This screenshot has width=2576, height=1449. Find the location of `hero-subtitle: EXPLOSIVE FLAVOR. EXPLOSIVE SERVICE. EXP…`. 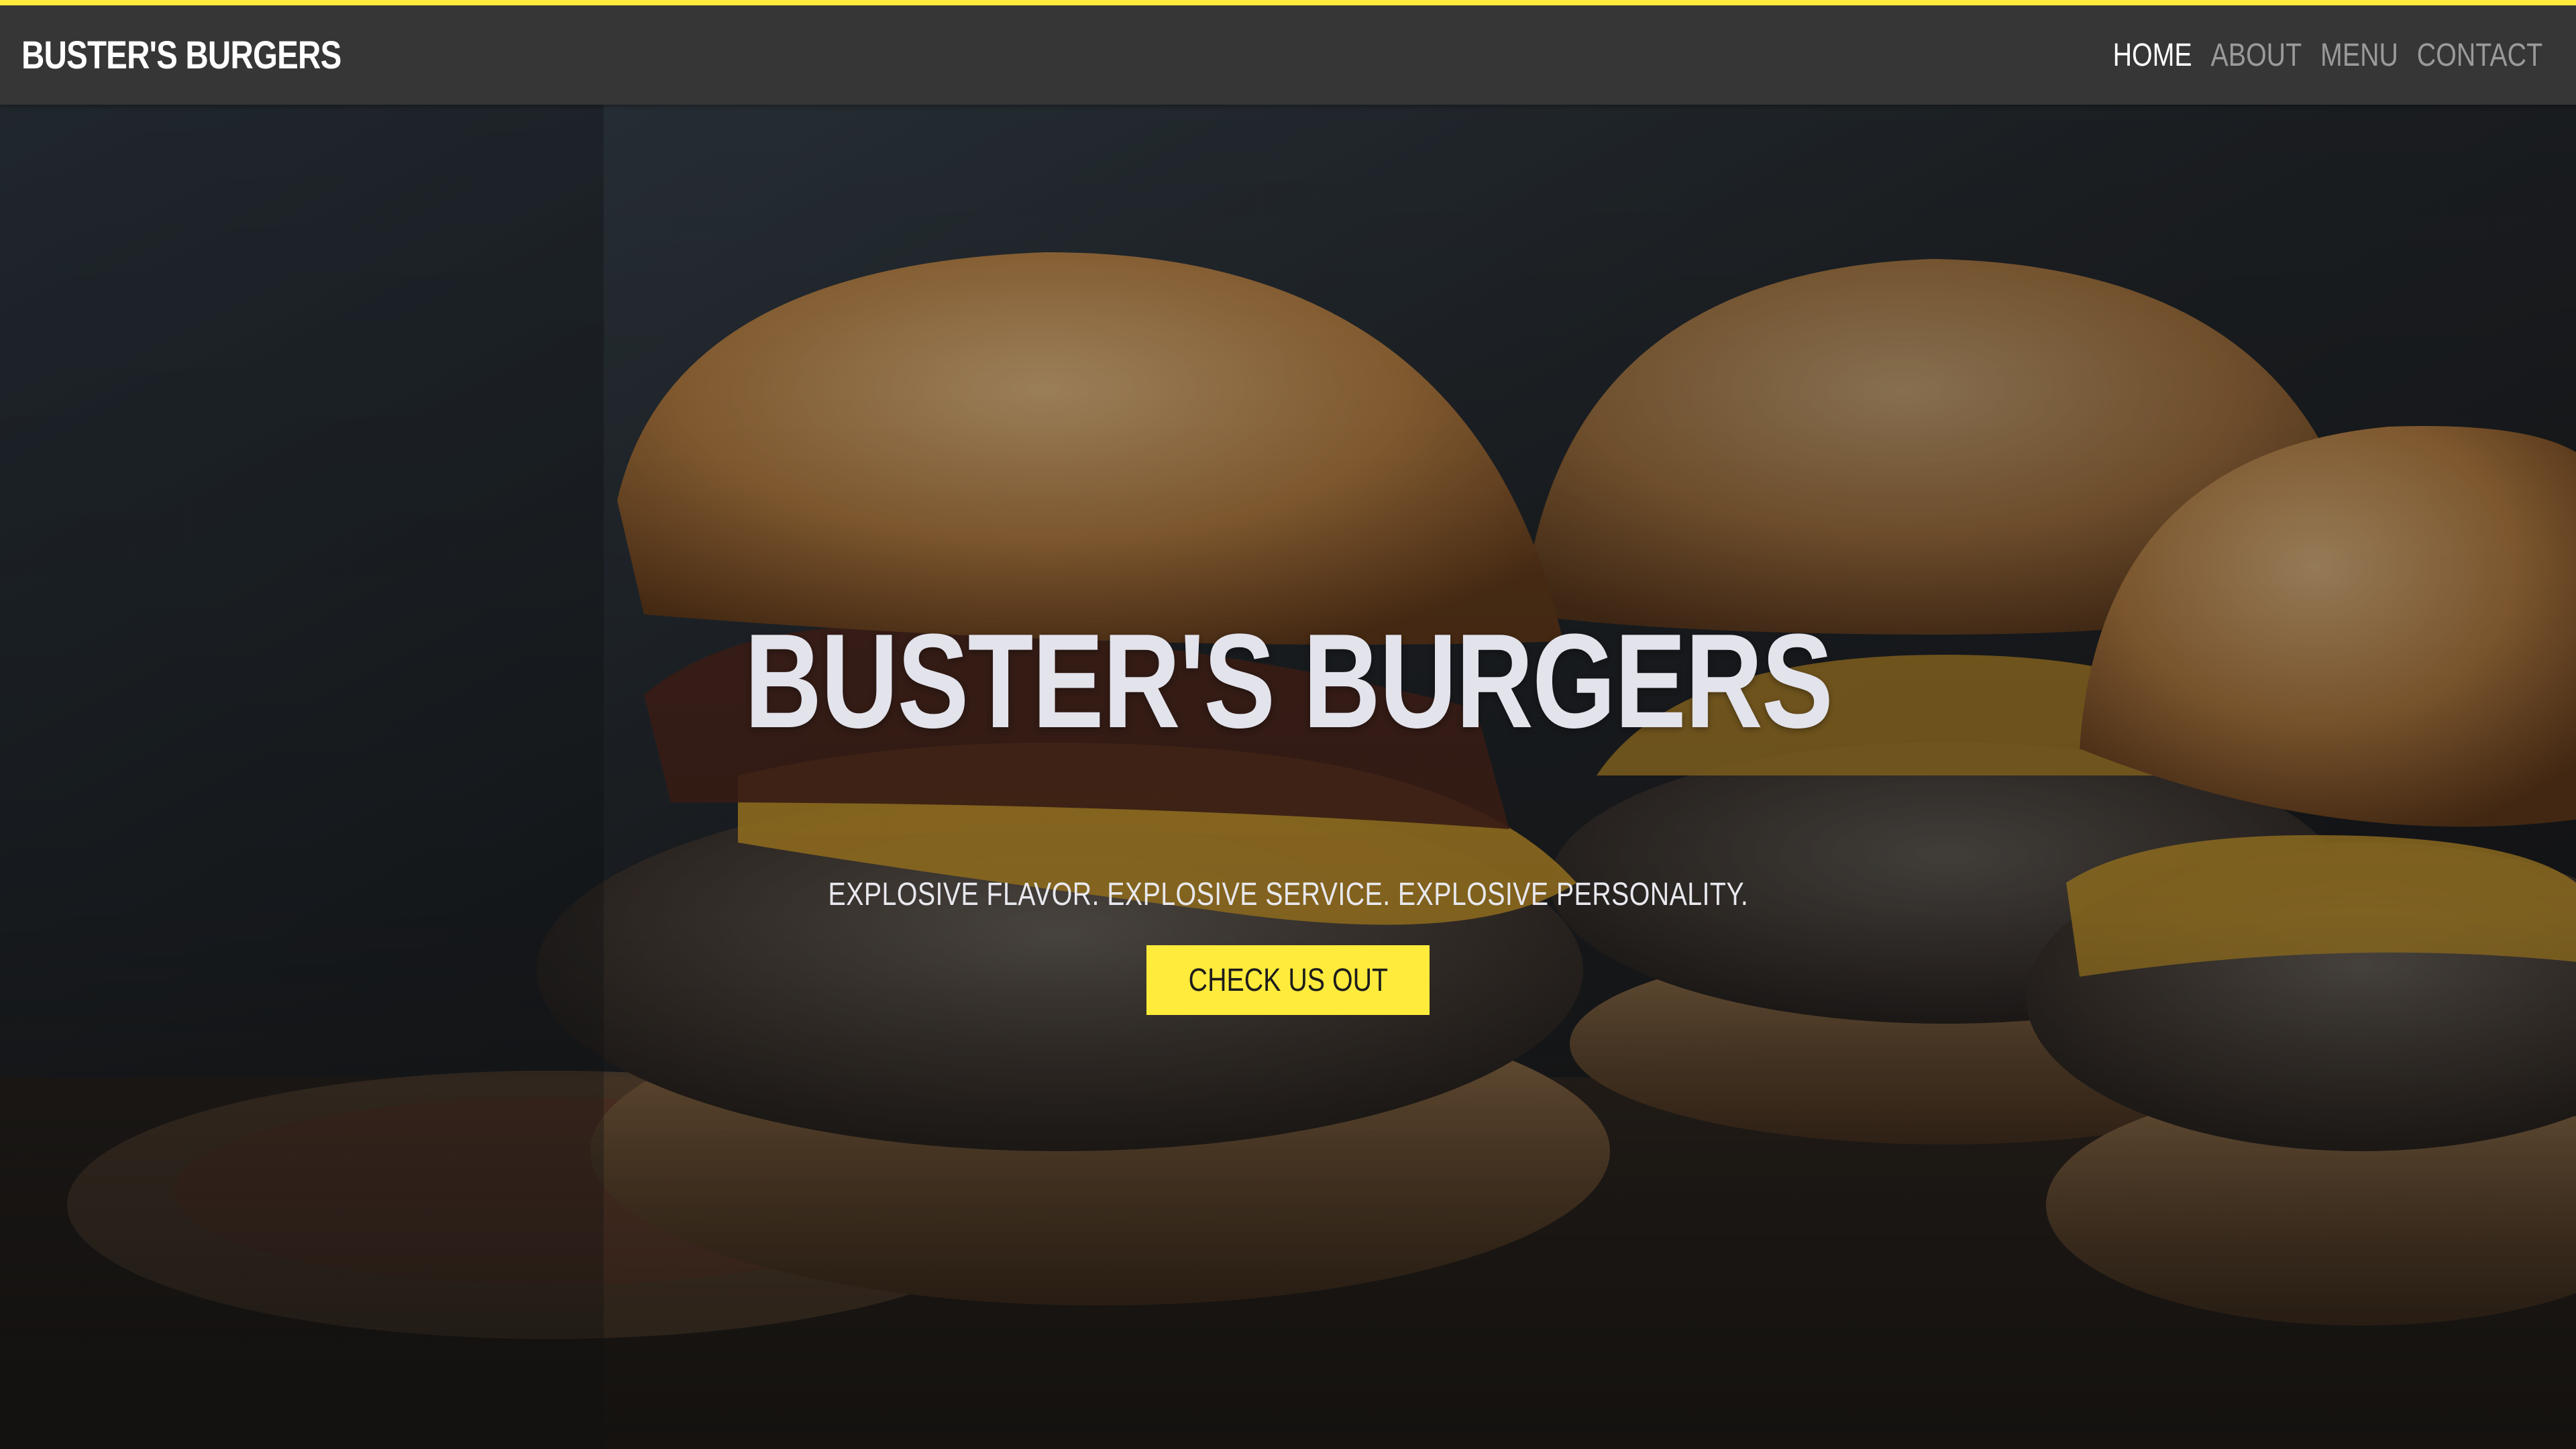

hero-subtitle: EXPLOSIVE FLAVOR. EXPLOSIVE SERVICE. EXP… is located at coordinates (1288, 894).